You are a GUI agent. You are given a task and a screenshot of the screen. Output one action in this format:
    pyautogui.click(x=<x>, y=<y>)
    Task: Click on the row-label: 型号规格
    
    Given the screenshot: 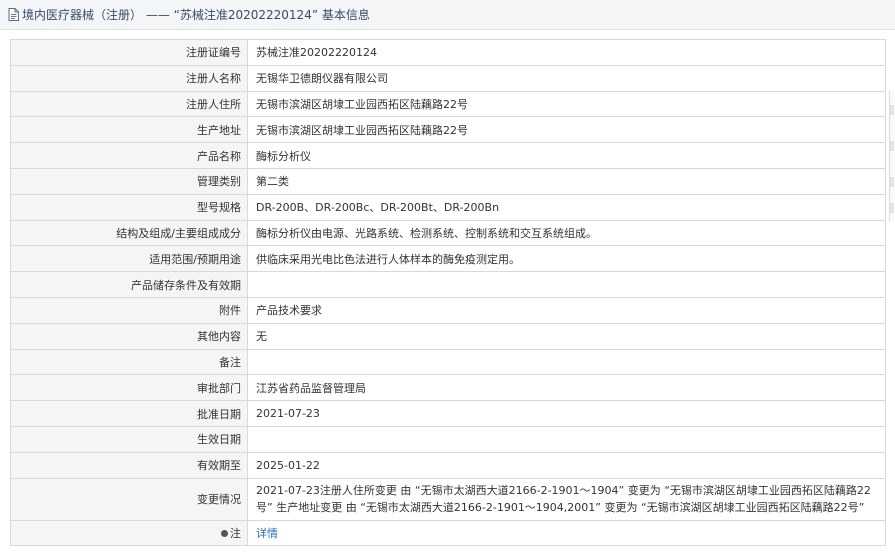 What is the action you would take?
    pyautogui.click(x=129, y=207)
    